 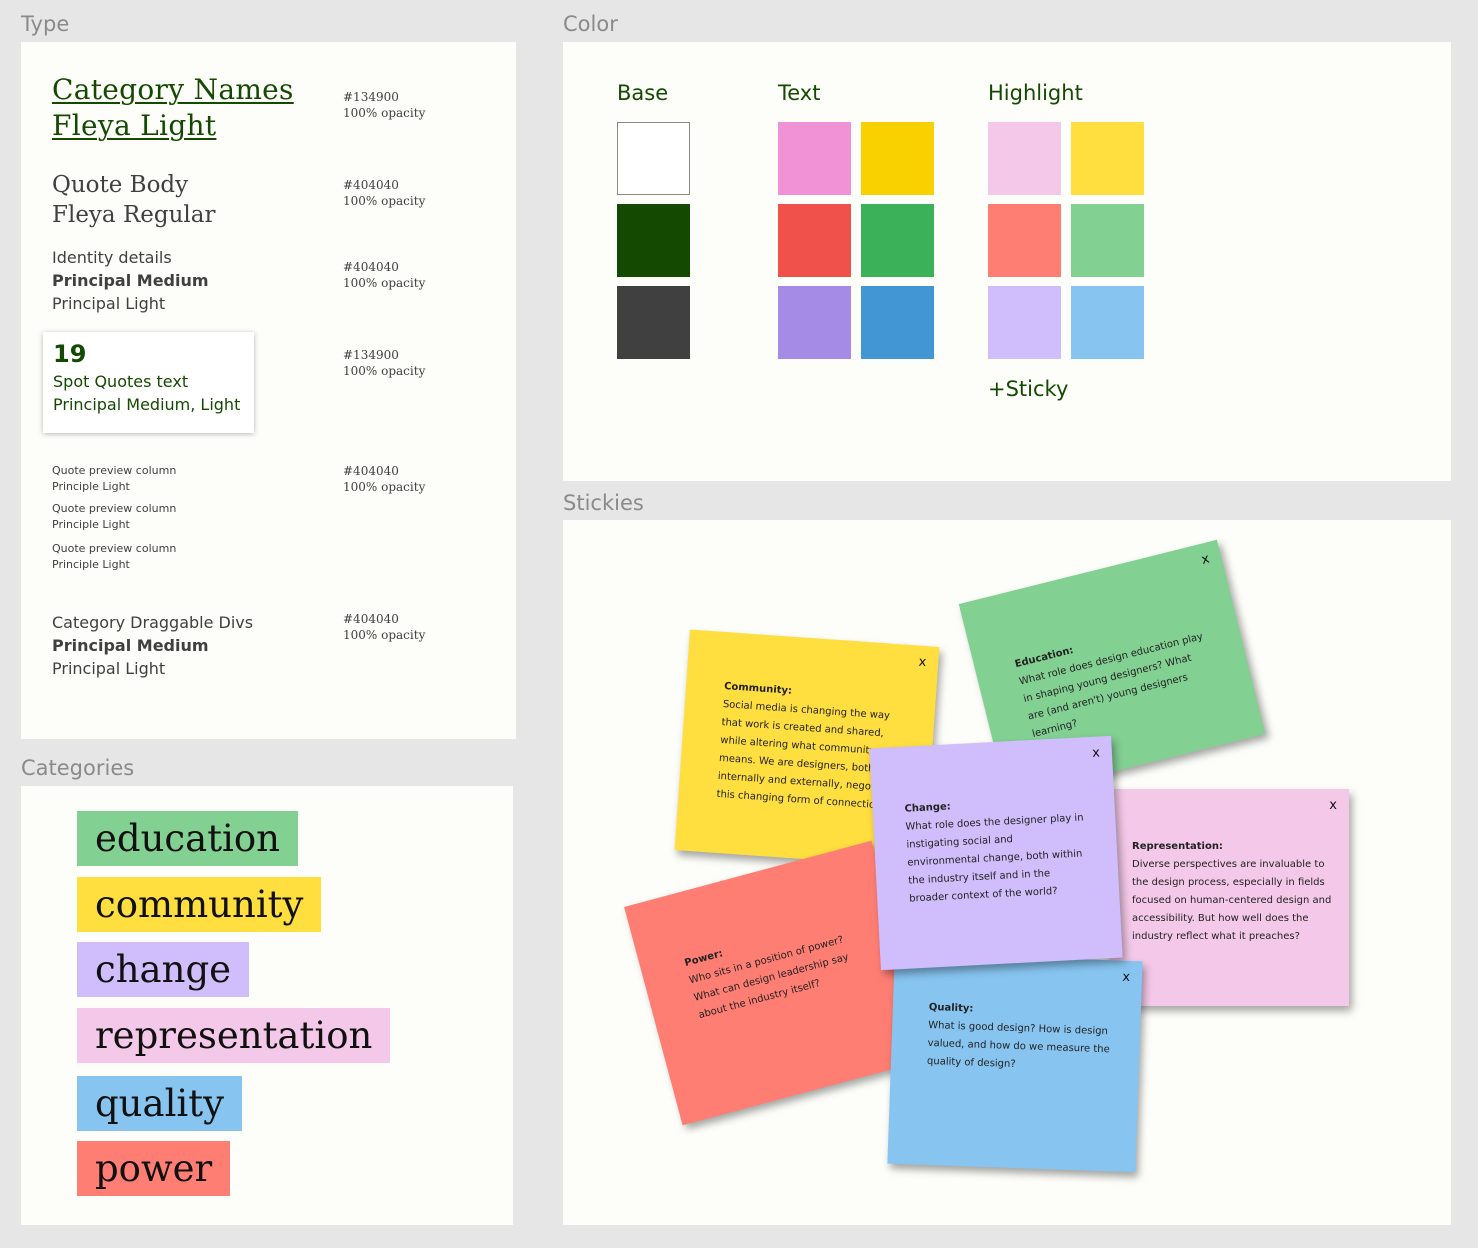 I want to click on category-pill-education: education, so click(x=187, y=838).